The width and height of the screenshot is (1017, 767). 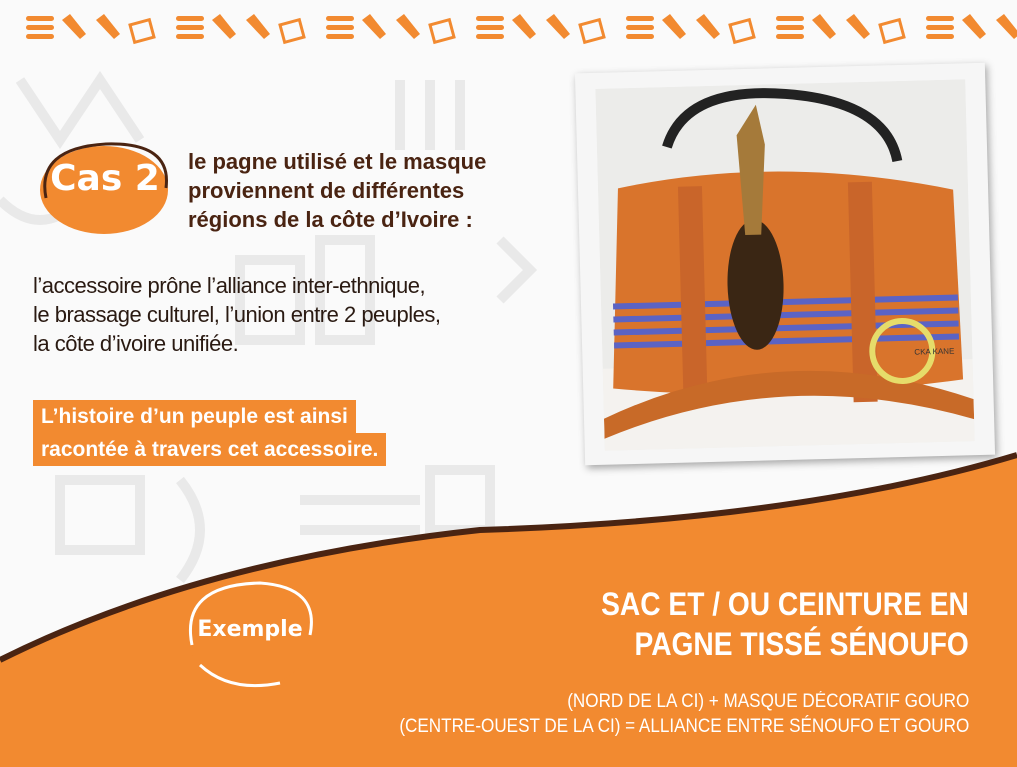 I want to click on title-line: SAC ET / OU CEINTURE EN, so click(x=785, y=604).